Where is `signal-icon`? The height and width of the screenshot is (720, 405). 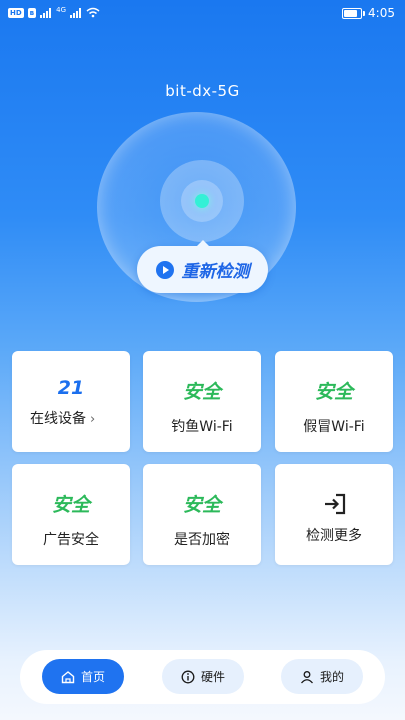 signal-icon is located at coordinates (46, 12).